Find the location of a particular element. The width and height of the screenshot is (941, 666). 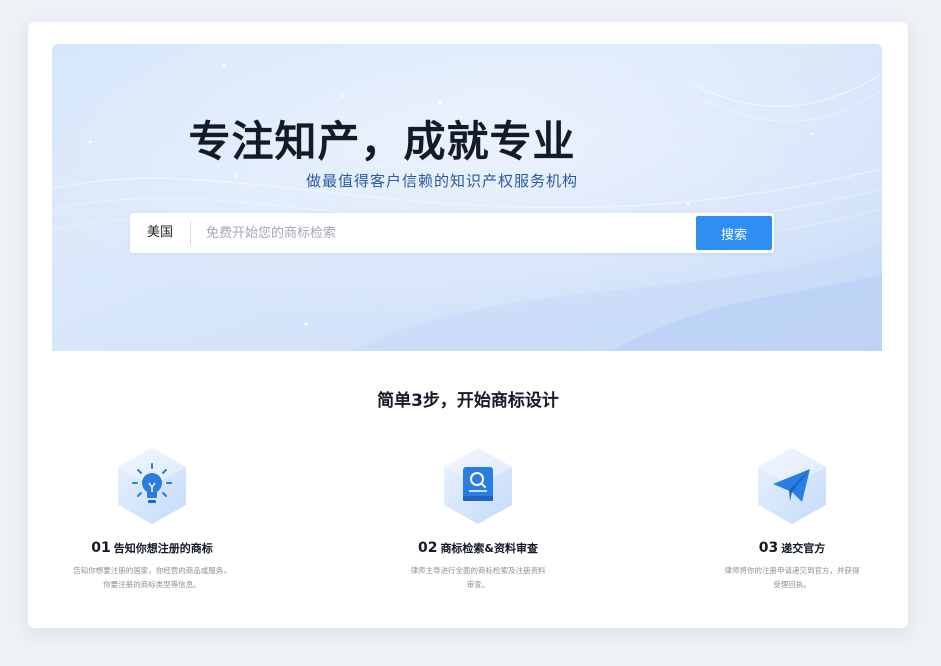

step-title: 02 商标检索&资料审查 is located at coordinates (478, 548).